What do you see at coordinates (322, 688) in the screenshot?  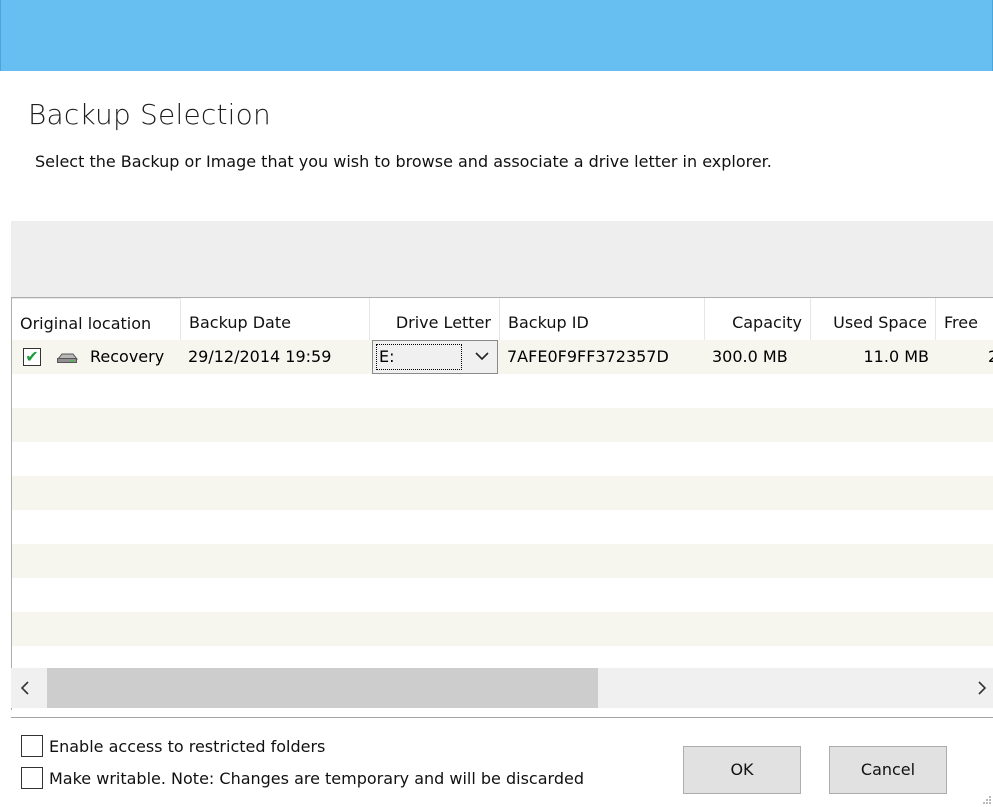 I see `scrollbar-thumb` at bounding box center [322, 688].